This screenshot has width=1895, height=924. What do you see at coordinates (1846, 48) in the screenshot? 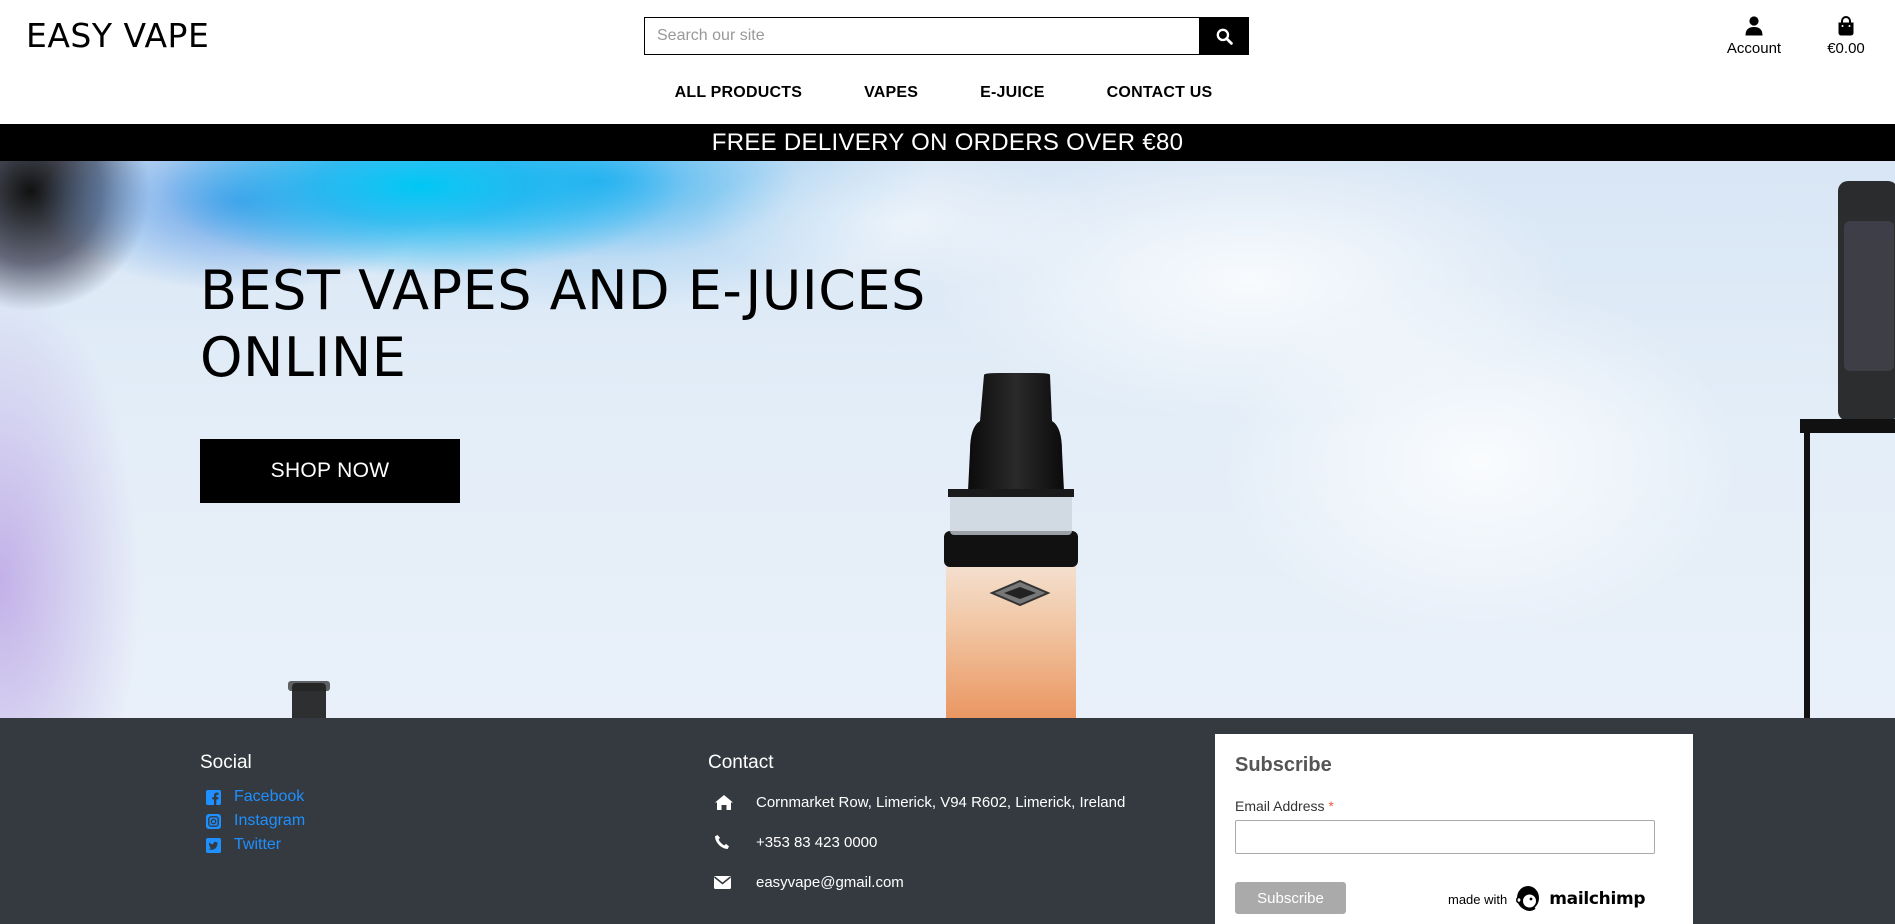
I see `bag-total: €0.00` at bounding box center [1846, 48].